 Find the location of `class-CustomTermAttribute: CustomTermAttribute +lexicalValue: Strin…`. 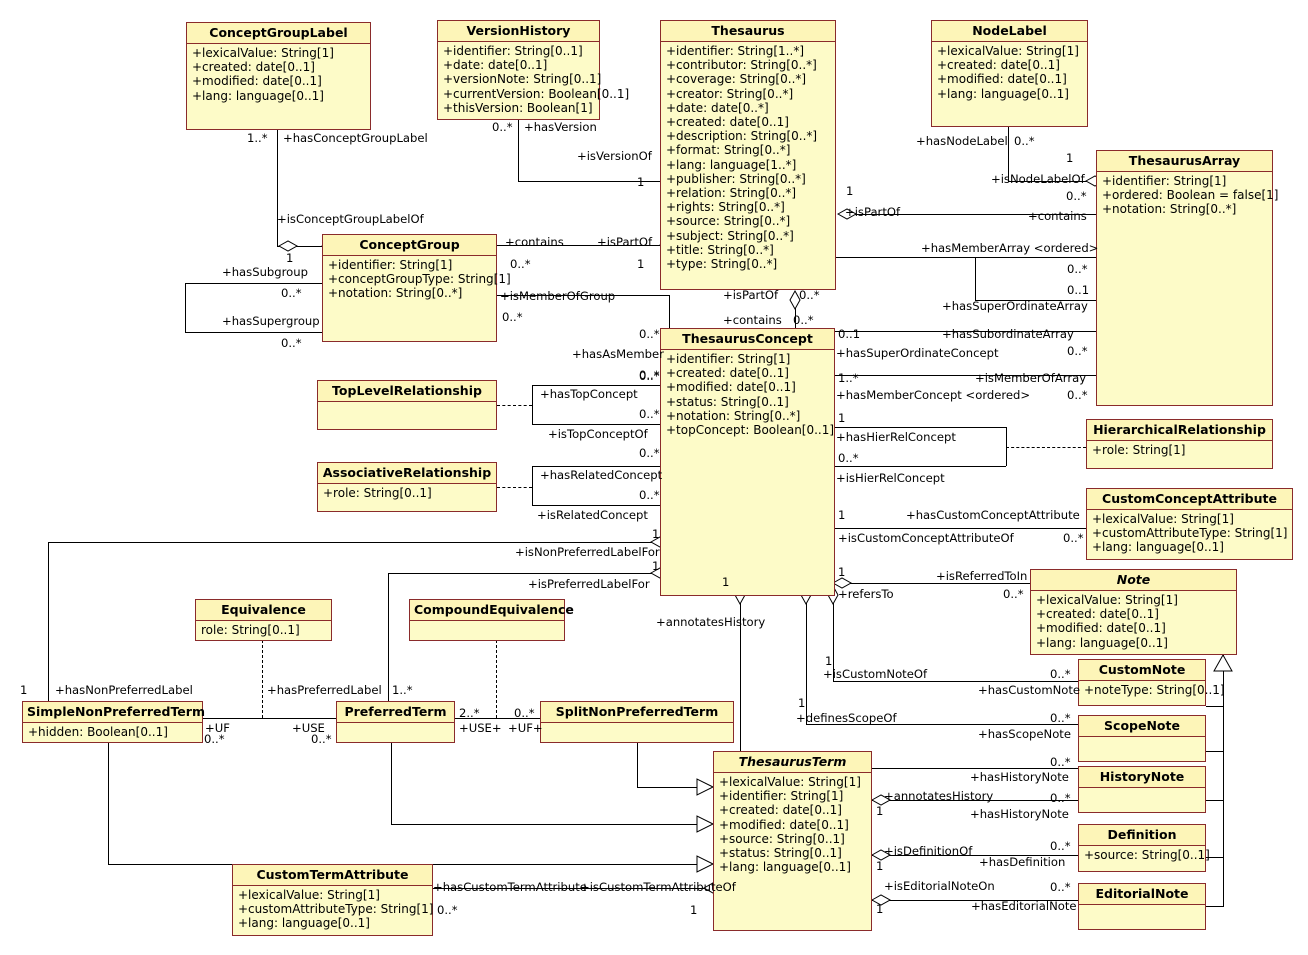

class-CustomTermAttribute: CustomTermAttribute +lexicalValue: Strin… is located at coordinates (332, 900).